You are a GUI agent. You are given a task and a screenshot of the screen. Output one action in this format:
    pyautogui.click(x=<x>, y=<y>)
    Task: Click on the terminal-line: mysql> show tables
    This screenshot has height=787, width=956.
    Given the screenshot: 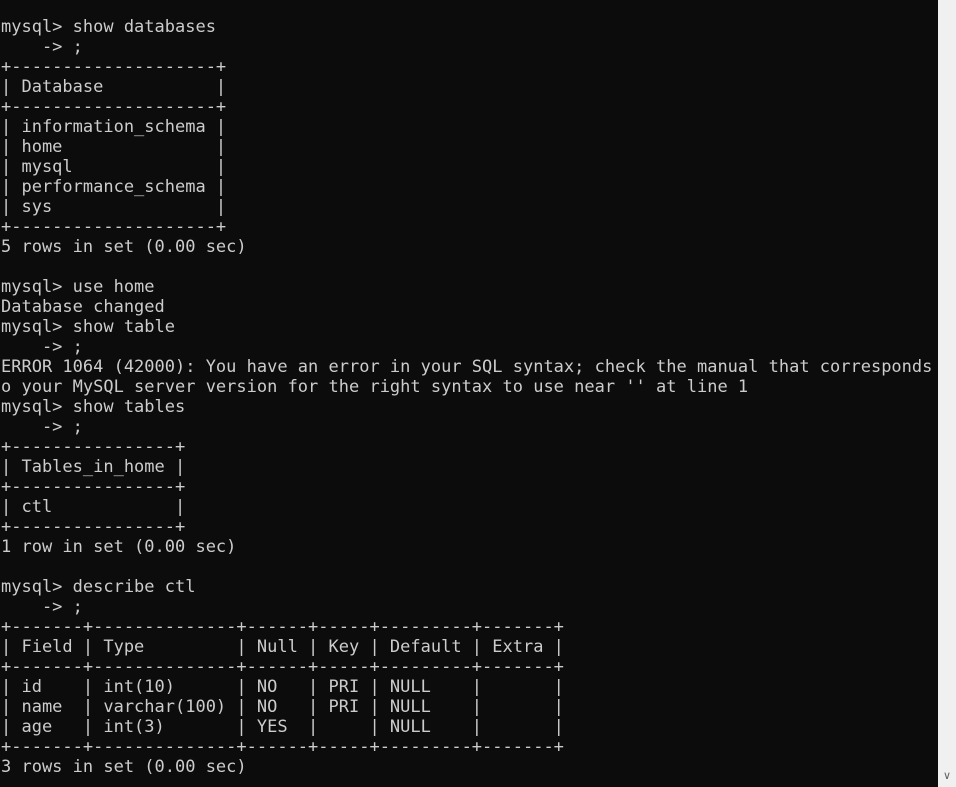 What is the action you would take?
    pyautogui.click(x=93, y=407)
    